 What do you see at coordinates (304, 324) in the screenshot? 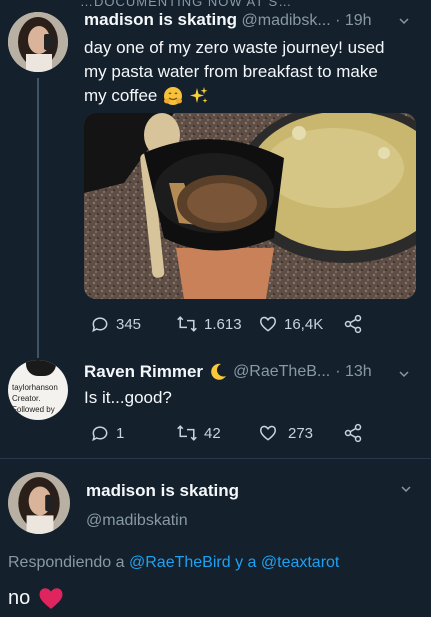
I see `like-count: 16,4K` at bounding box center [304, 324].